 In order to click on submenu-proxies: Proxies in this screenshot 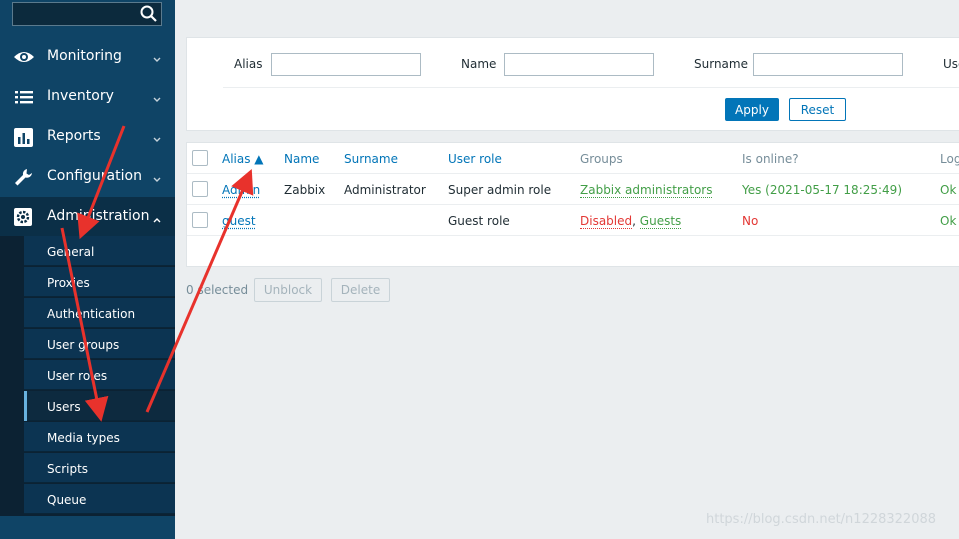, I will do `click(99, 282)`.